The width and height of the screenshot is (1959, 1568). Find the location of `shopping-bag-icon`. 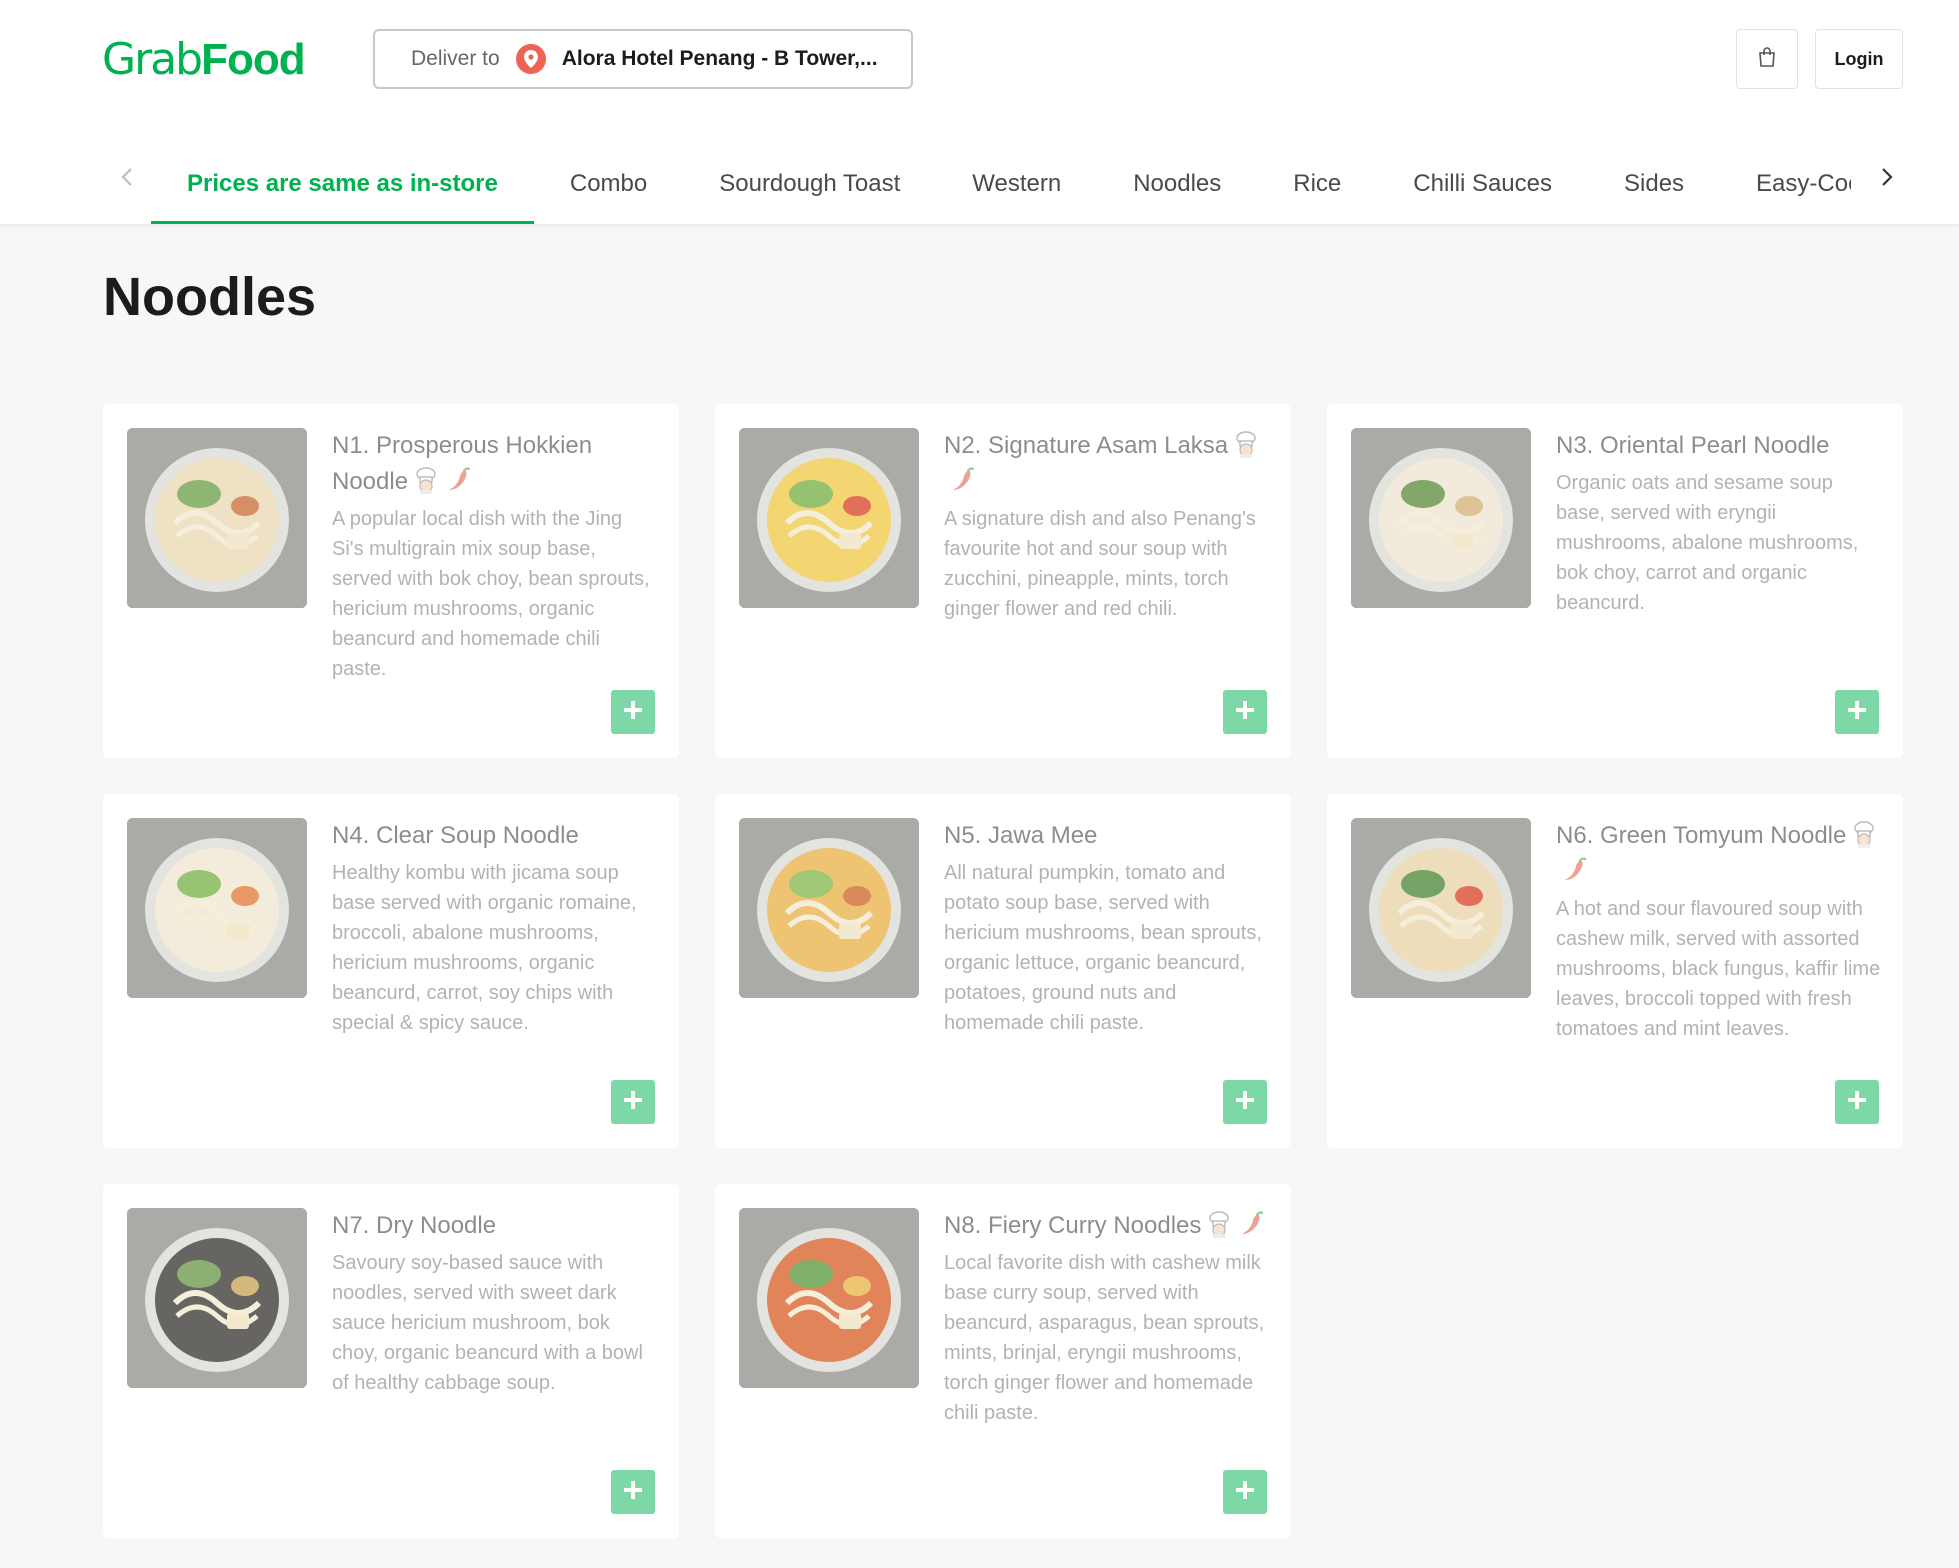

shopping-bag-icon is located at coordinates (1767, 59).